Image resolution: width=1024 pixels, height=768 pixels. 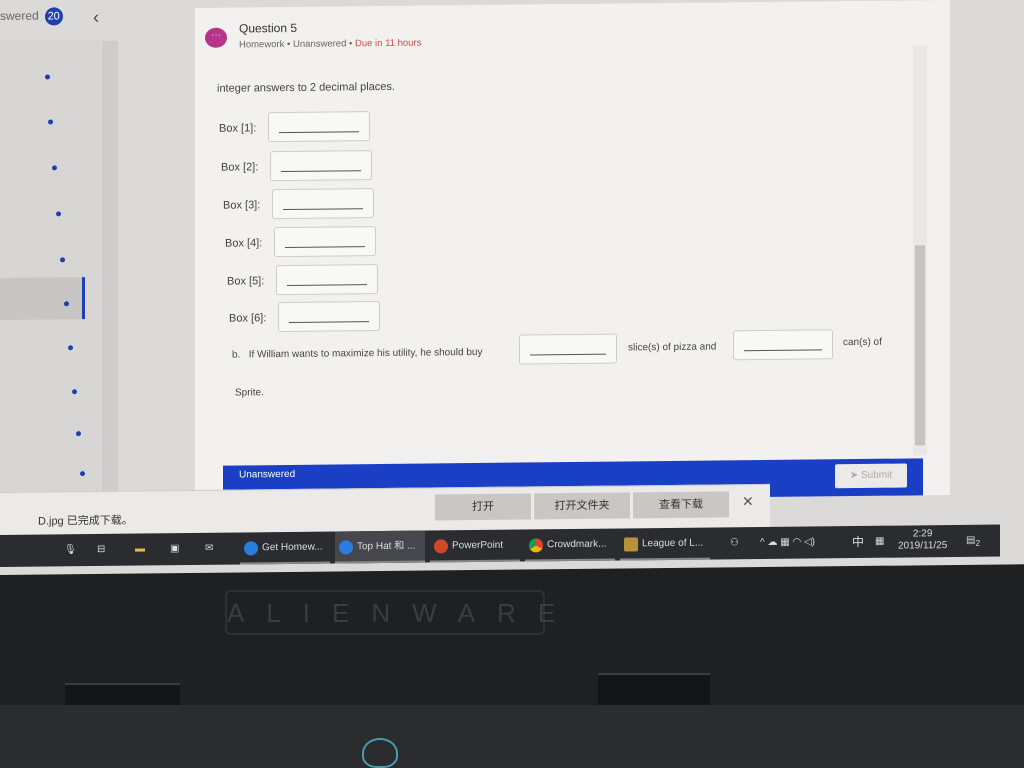 What do you see at coordinates (388, 43) in the screenshot?
I see `due-label: Due in 11 hours` at bounding box center [388, 43].